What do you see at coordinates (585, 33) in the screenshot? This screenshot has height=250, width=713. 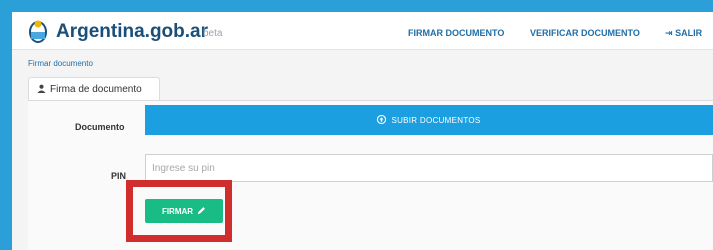 I see `nav-verificar-documento: VERIFICAR DOCUMENTO` at bounding box center [585, 33].